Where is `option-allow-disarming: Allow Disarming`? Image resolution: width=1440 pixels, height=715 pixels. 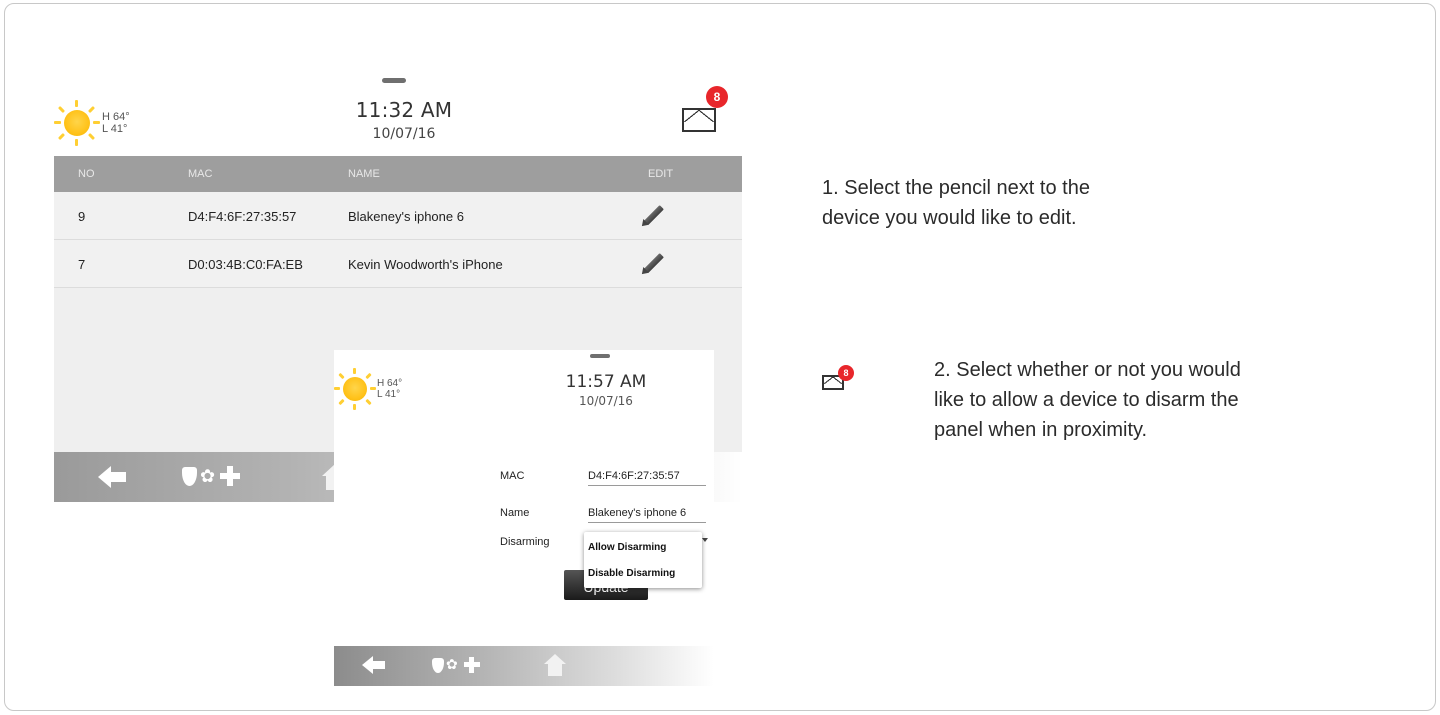 option-allow-disarming: Allow Disarming is located at coordinates (627, 547).